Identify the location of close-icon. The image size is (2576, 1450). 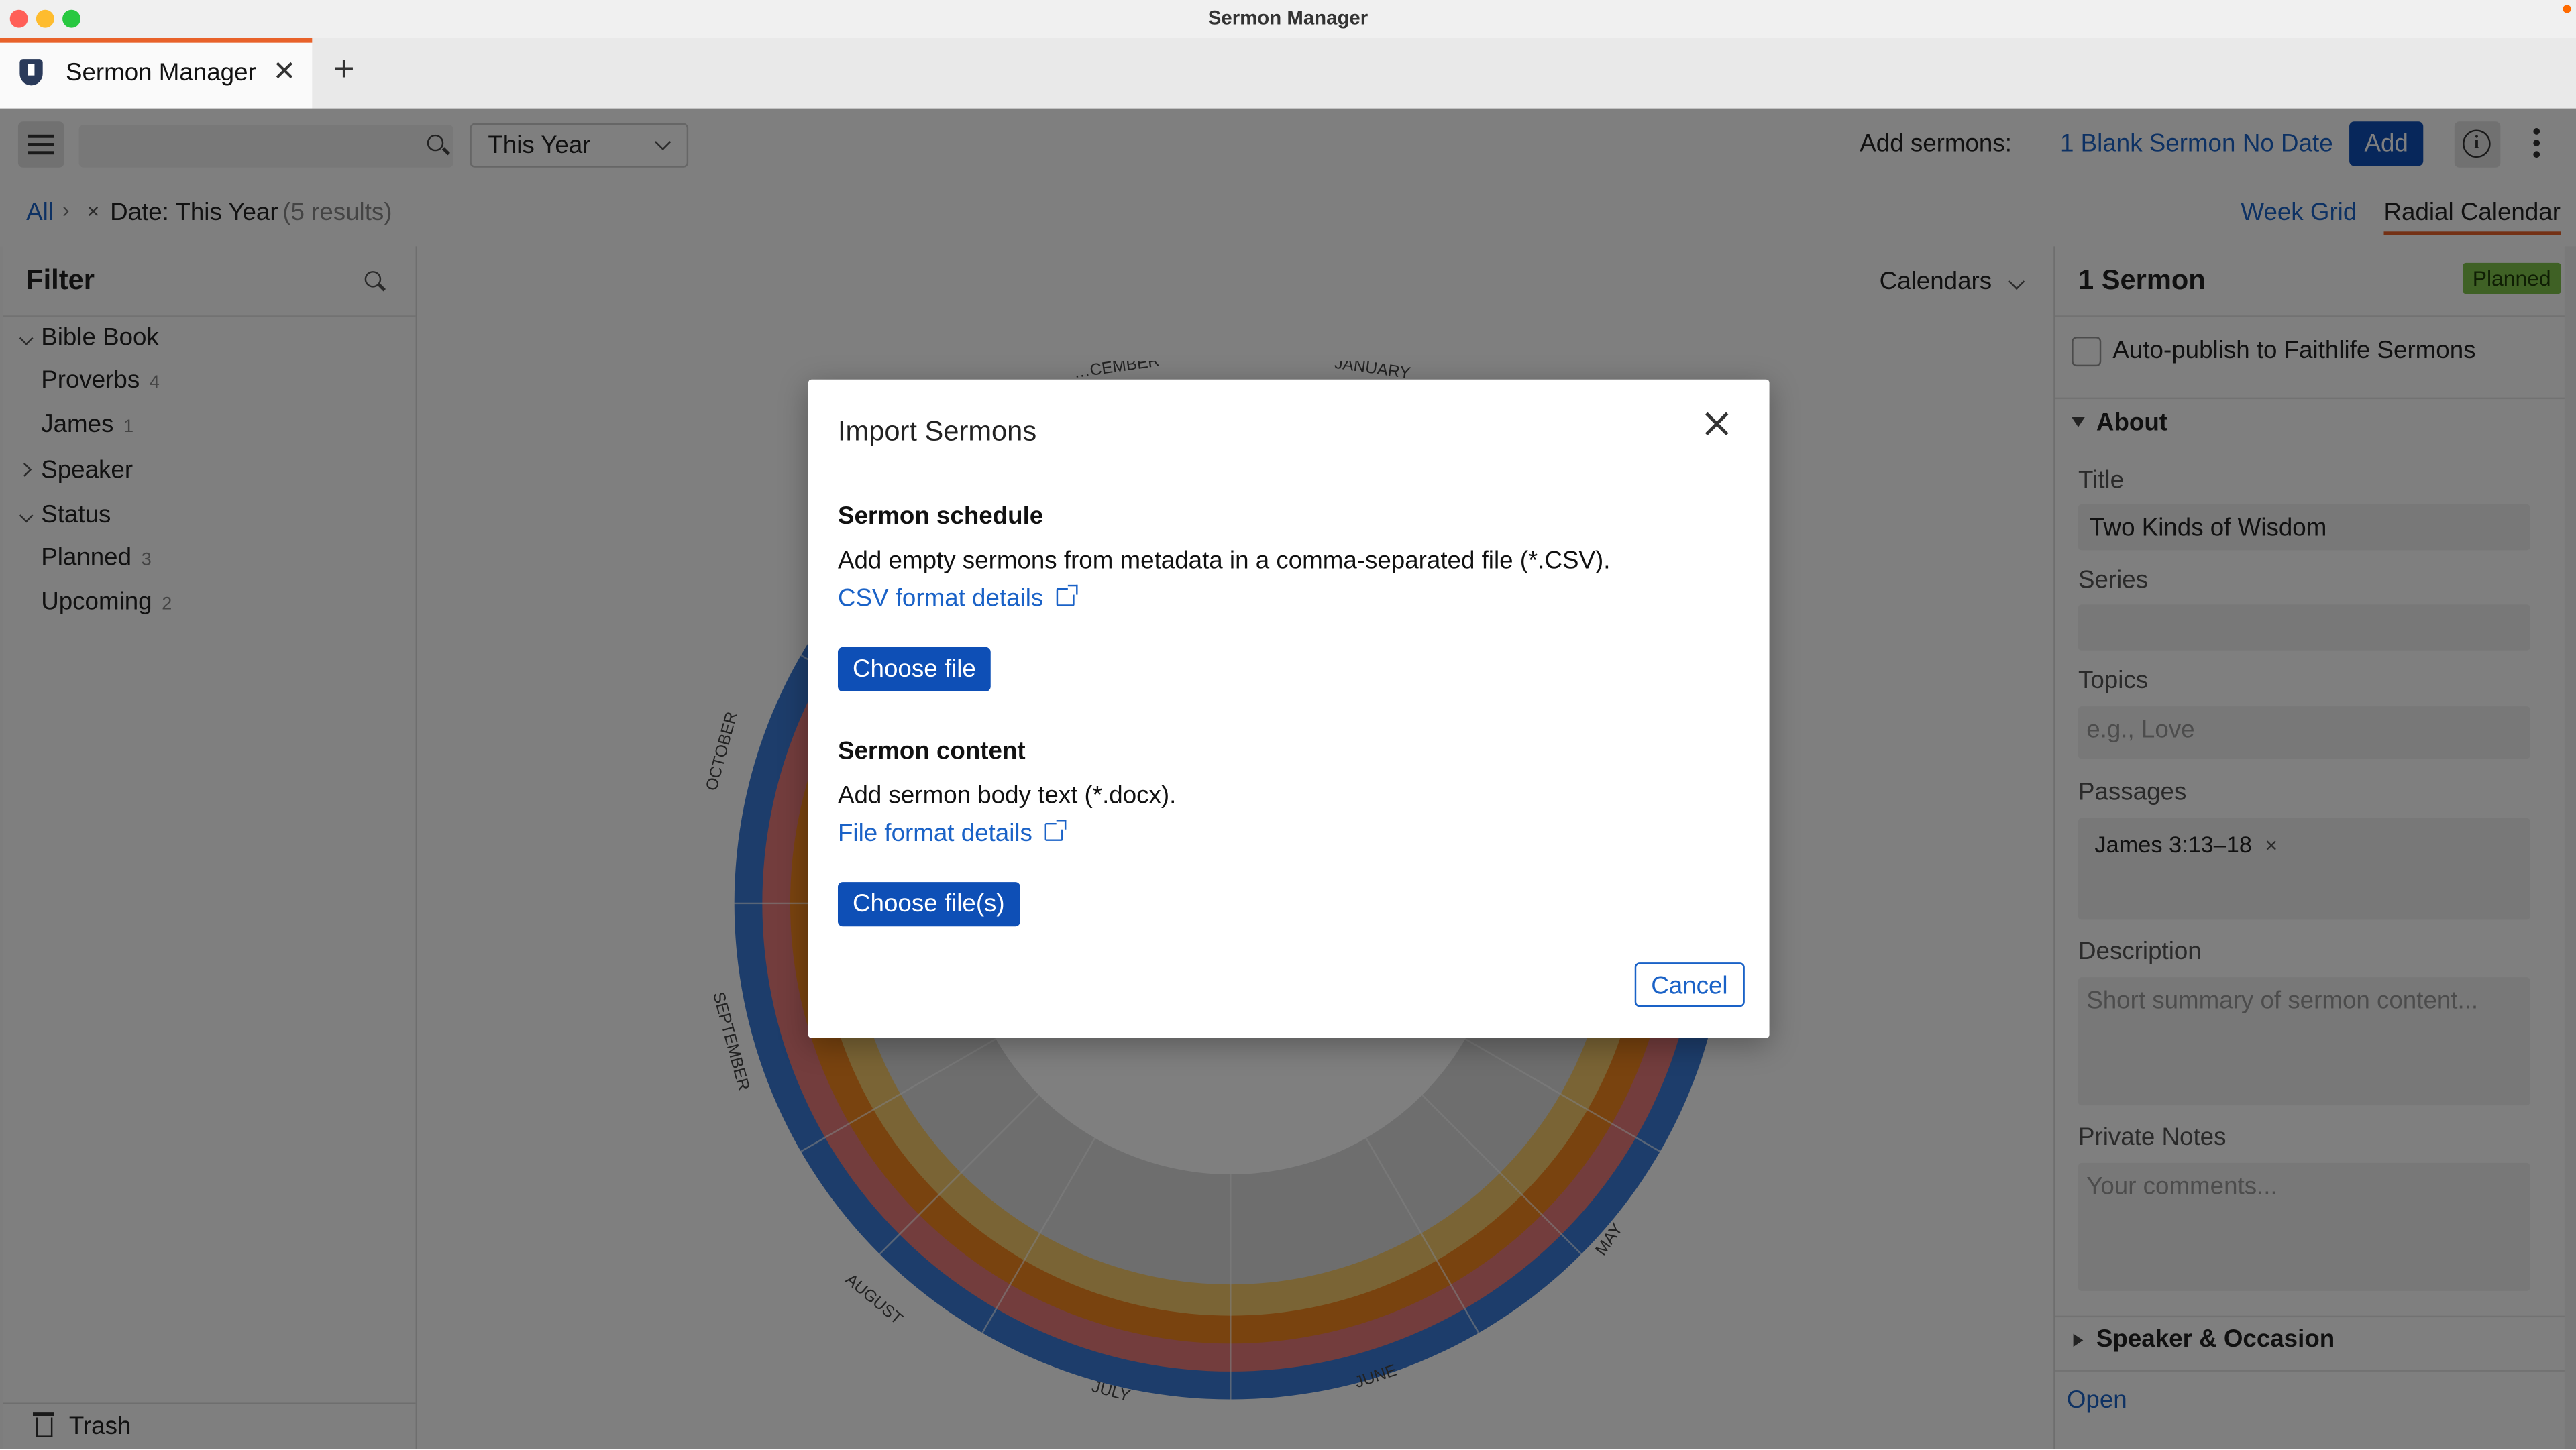
(1717, 423).